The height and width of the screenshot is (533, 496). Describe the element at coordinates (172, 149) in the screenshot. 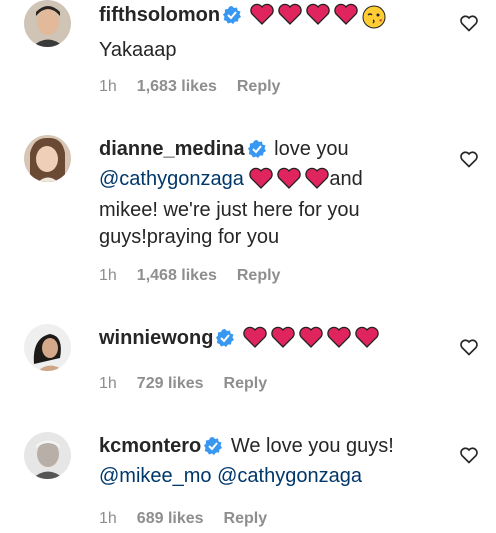

I see `username: dianne_medina` at that location.